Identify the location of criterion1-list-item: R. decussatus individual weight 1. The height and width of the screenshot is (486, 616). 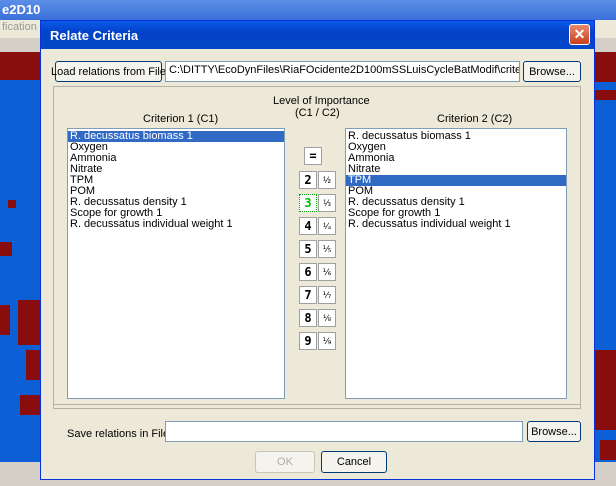
(176, 224).